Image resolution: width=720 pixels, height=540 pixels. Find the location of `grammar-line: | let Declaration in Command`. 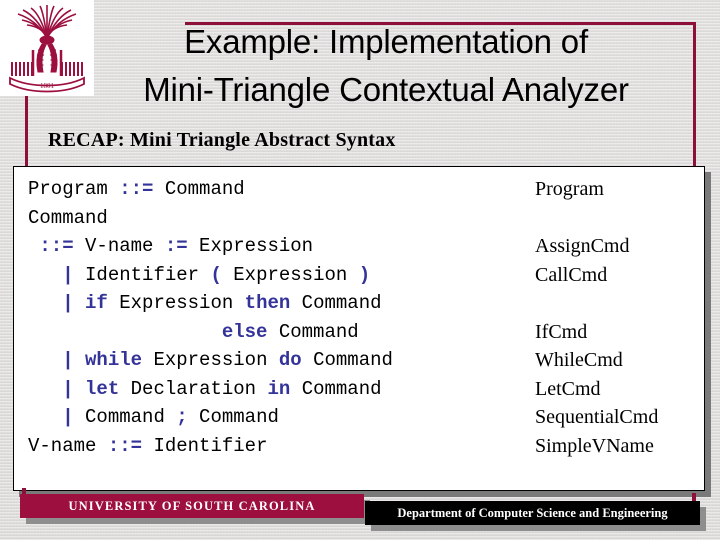

grammar-line: | let Declaration in Command is located at coordinates (210, 389).